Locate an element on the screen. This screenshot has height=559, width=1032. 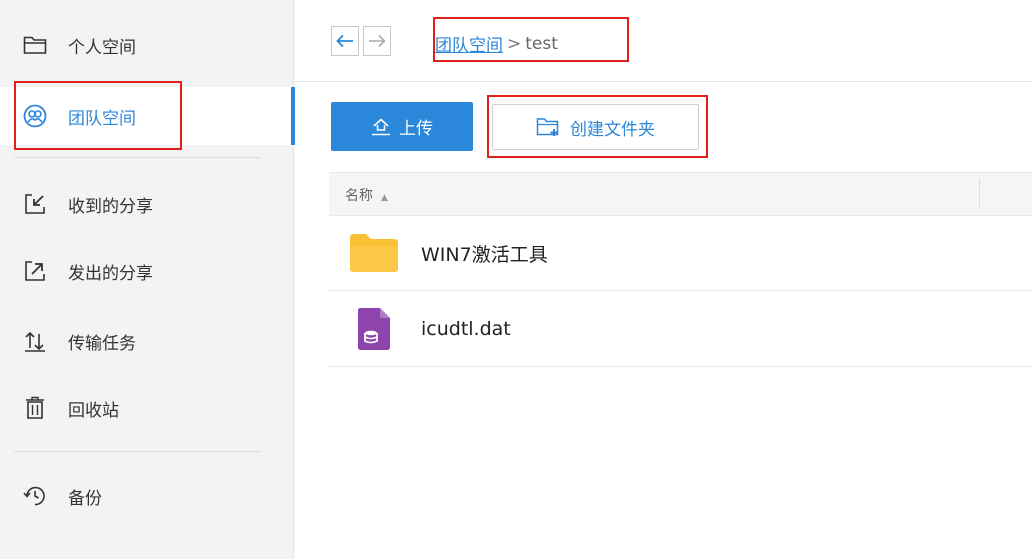
create-folder-button: 创建文件夹 is located at coordinates (595, 127).